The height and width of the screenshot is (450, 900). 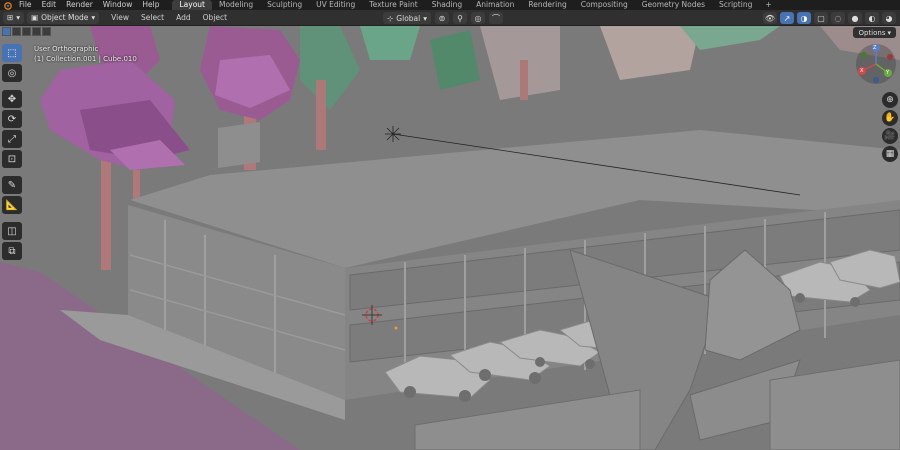 I want to click on wireframe-shading-icon: ◌, so click(x=838, y=18).